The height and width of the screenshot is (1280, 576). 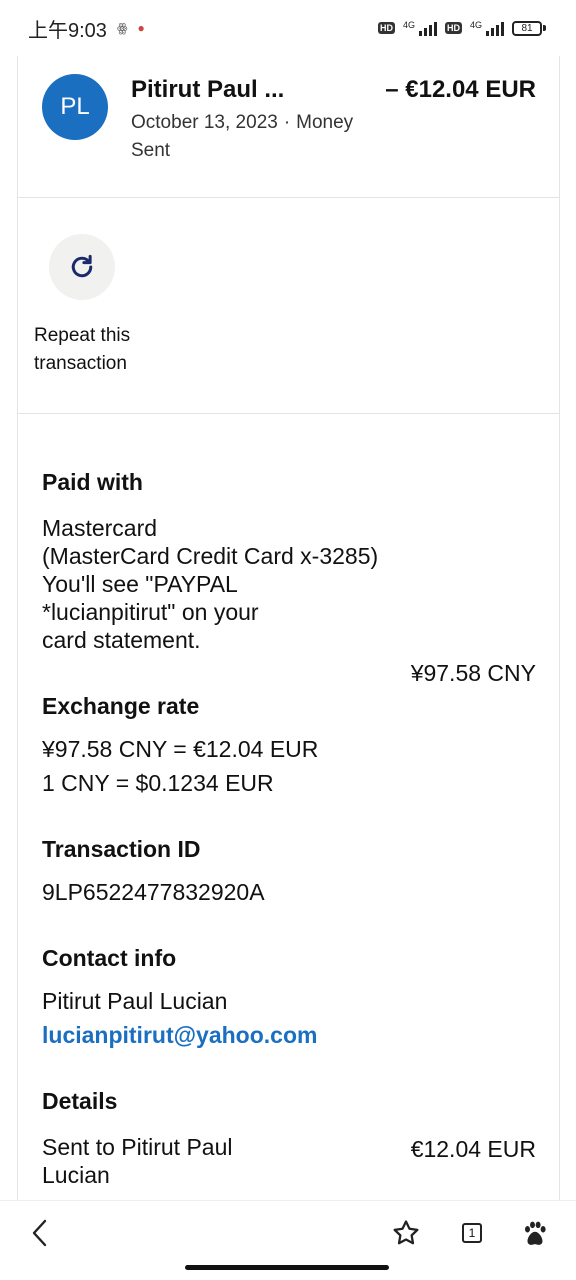 What do you see at coordinates (80, 1101) in the screenshot?
I see `details-heading: Details` at bounding box center [80, 1101].